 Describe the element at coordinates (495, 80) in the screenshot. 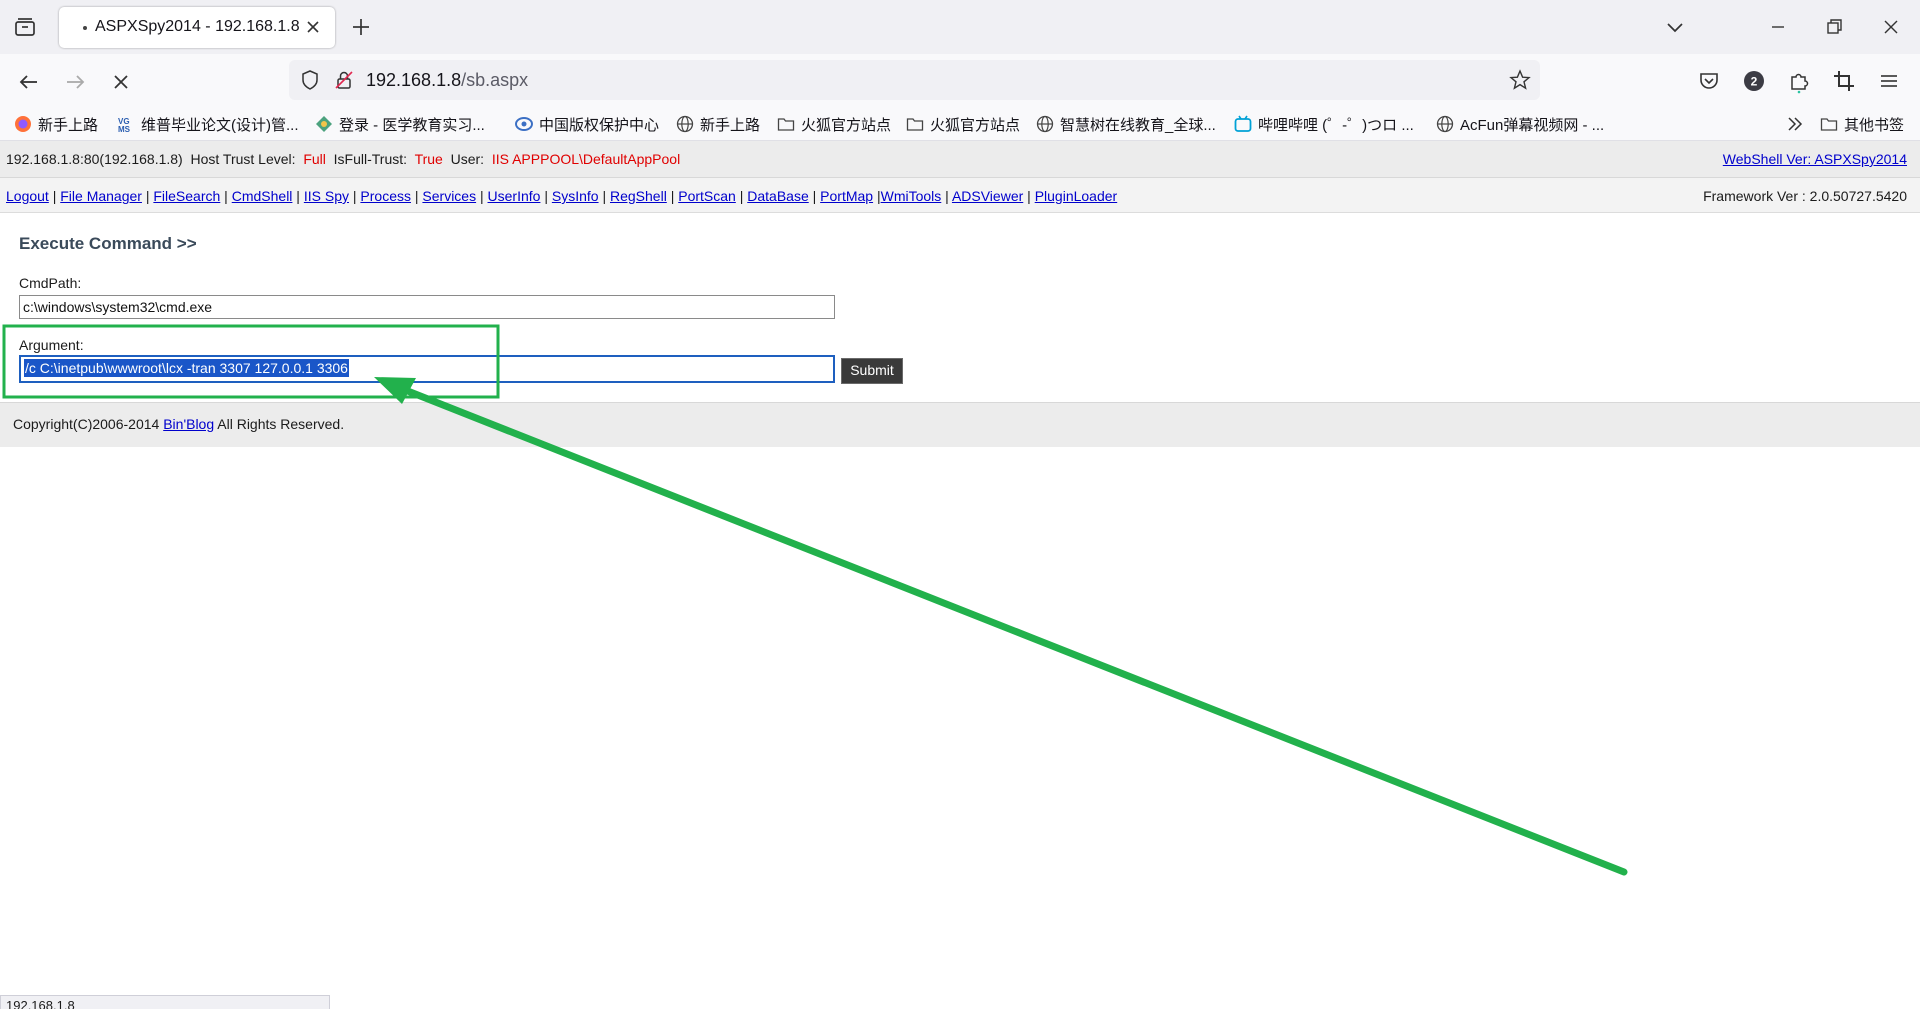

I see `url-path: /sb.aspx` at that location.